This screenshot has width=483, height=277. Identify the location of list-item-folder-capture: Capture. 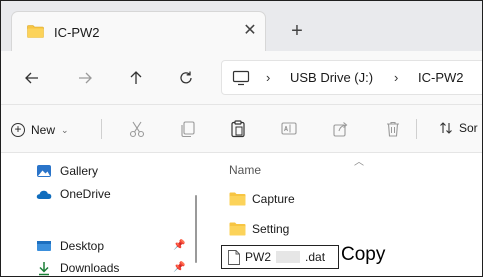
(262, 199).